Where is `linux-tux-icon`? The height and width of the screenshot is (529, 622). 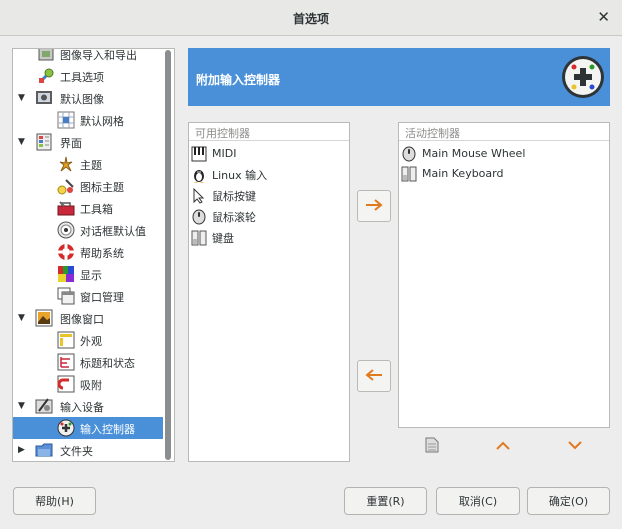 linux-tux-icon is located at coordinates (199, 175).